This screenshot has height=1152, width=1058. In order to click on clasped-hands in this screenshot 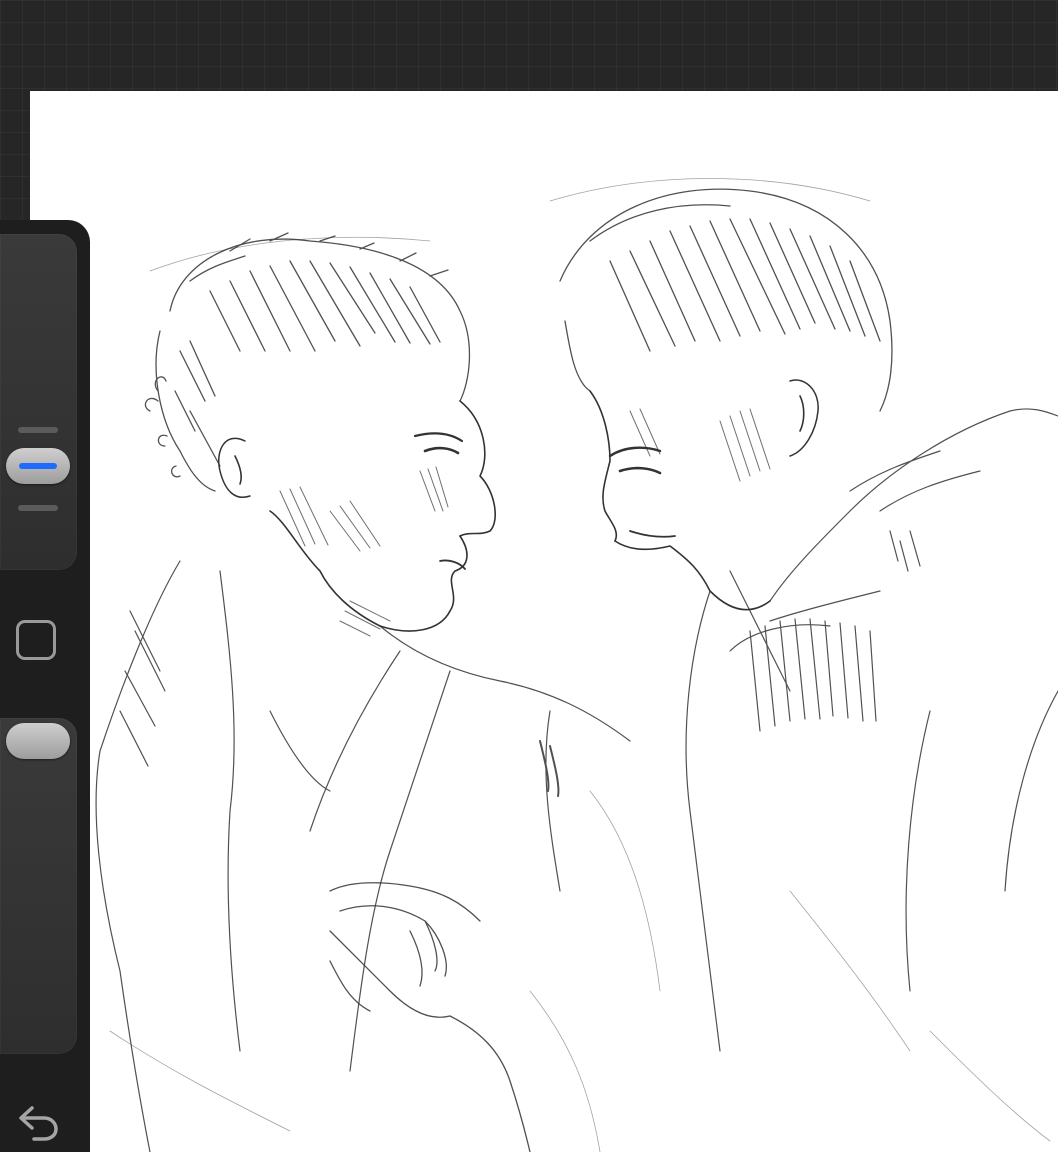, I will do `click(430, 1017)`.